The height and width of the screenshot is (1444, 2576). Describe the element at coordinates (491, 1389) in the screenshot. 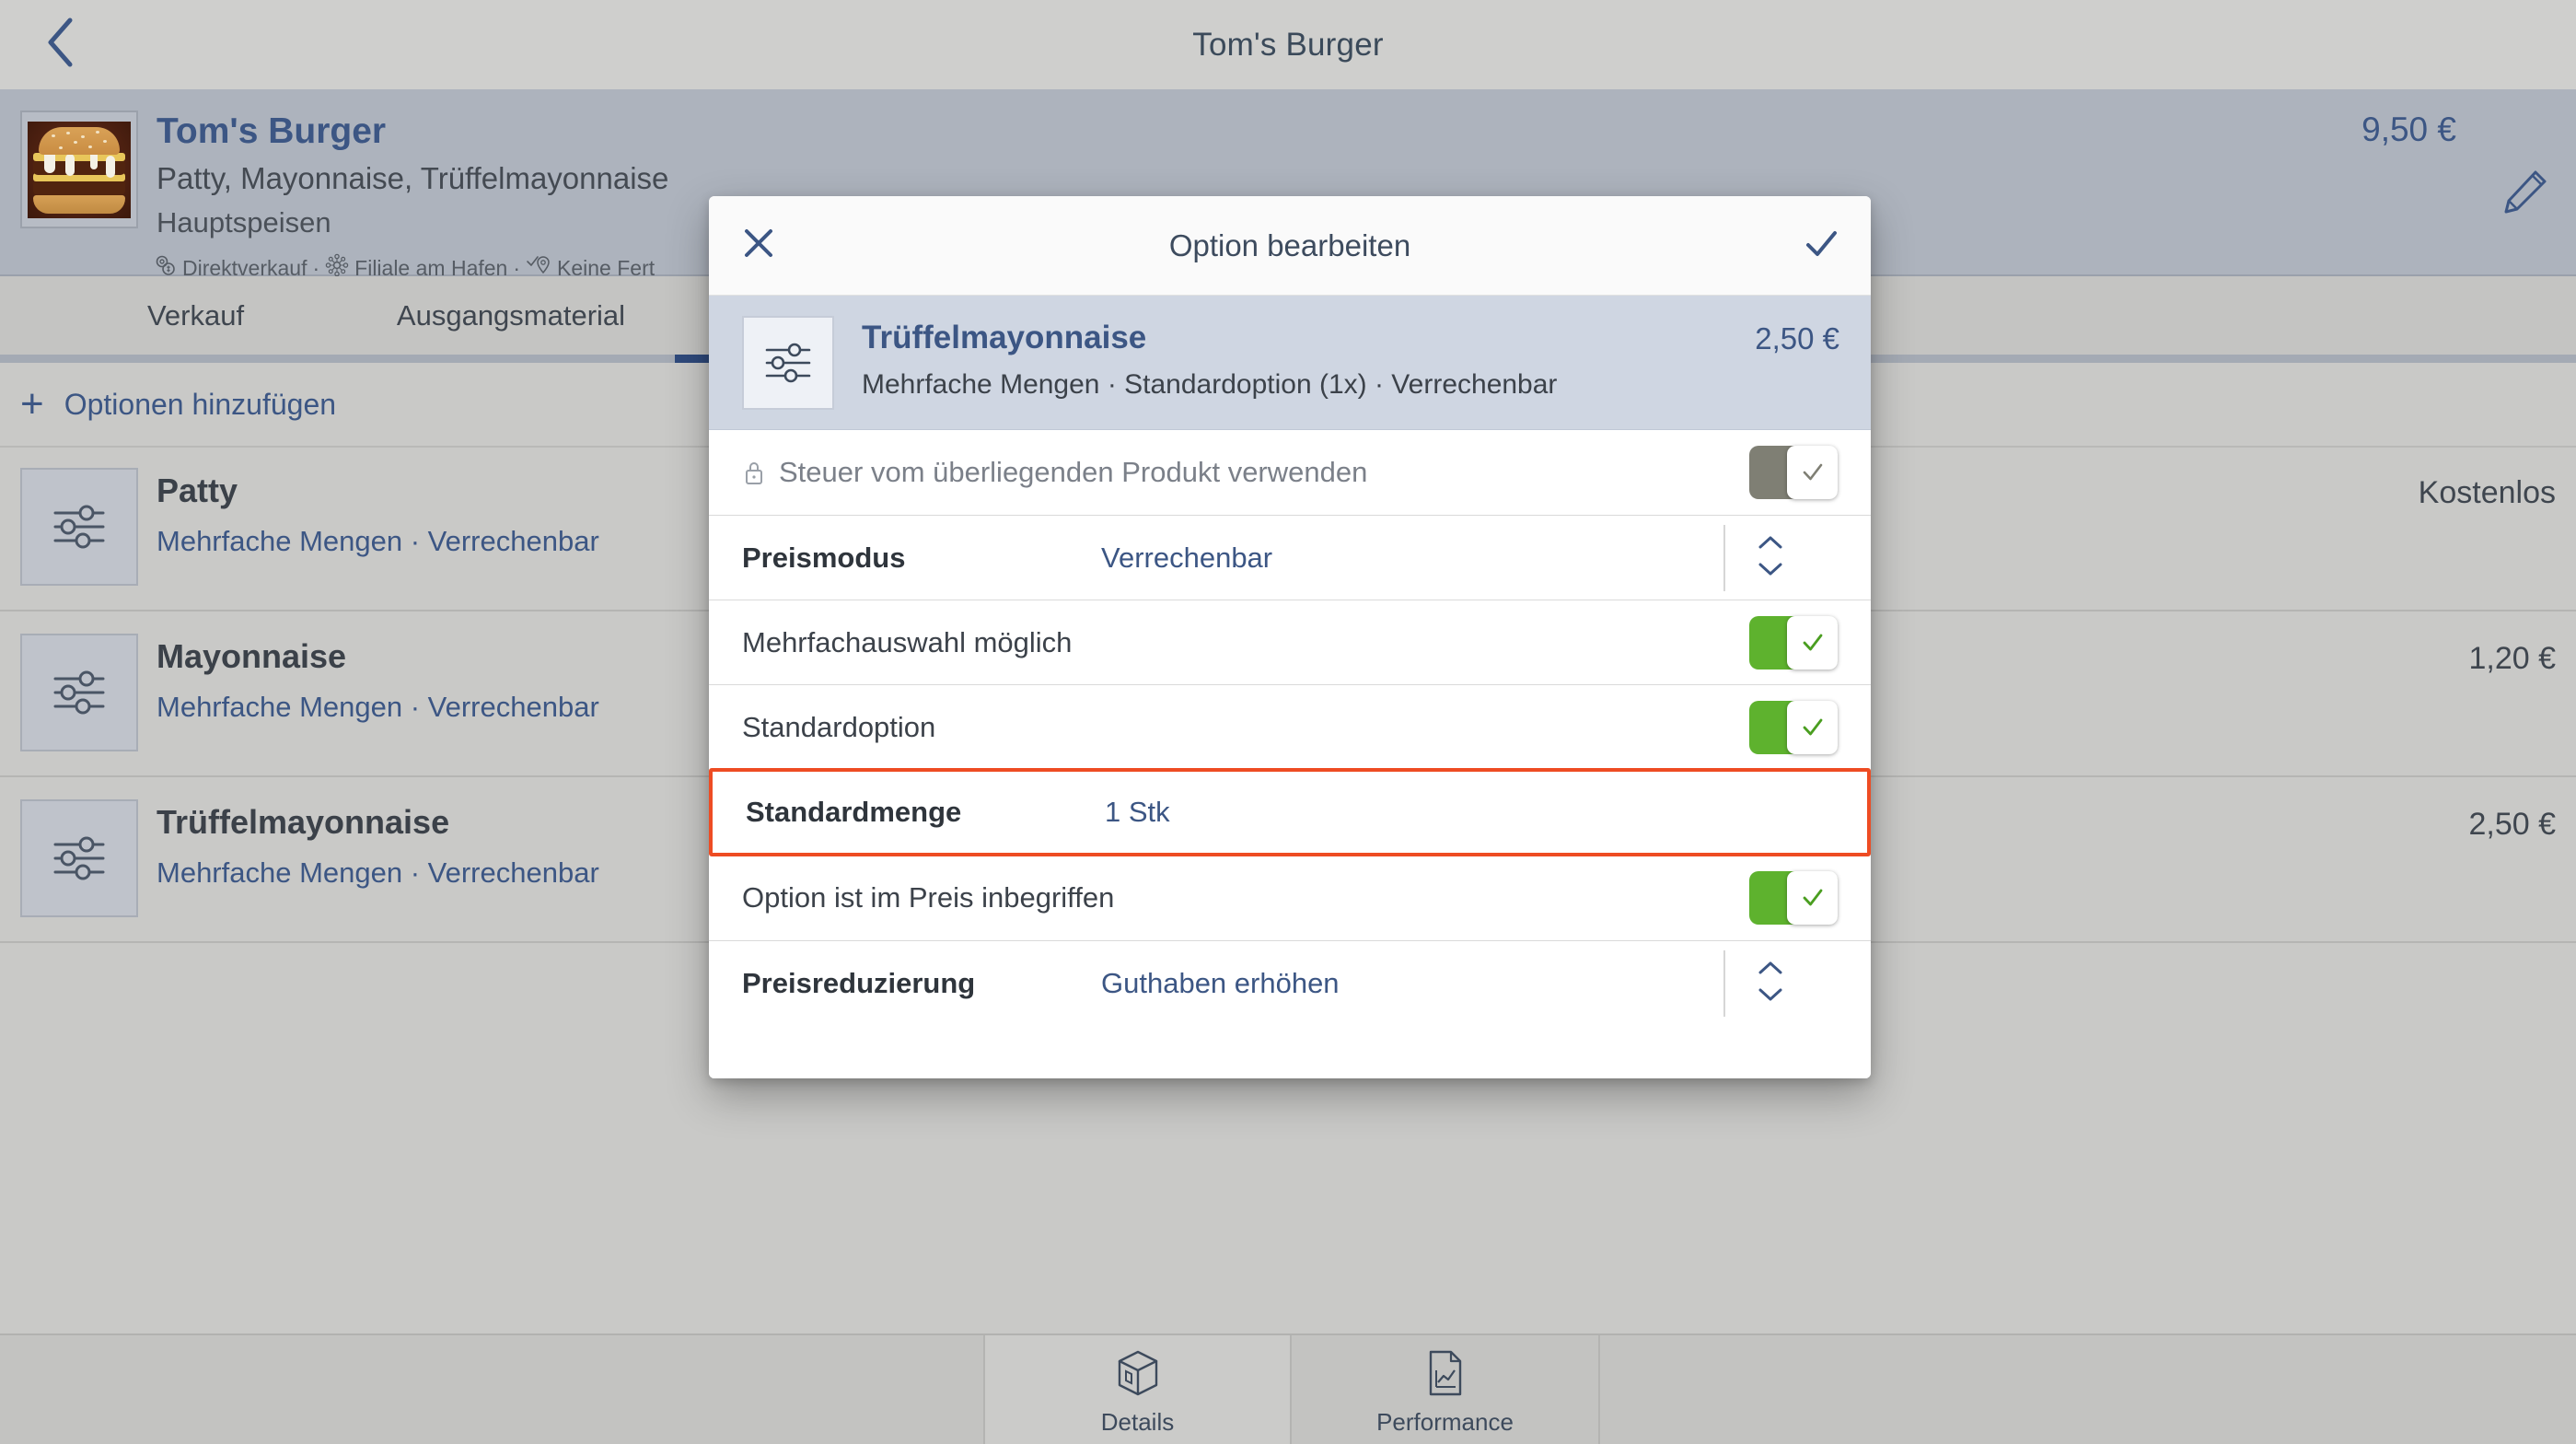

I see `bottom-bar-spacer` at that location.